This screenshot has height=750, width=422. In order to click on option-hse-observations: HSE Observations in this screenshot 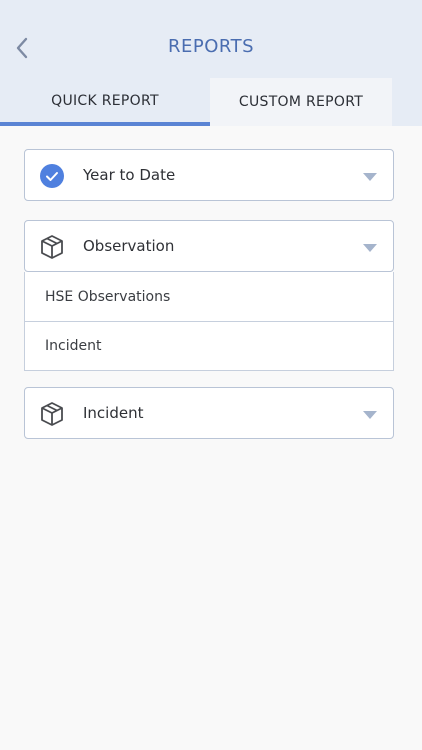, I will do `click(209, 296)`.